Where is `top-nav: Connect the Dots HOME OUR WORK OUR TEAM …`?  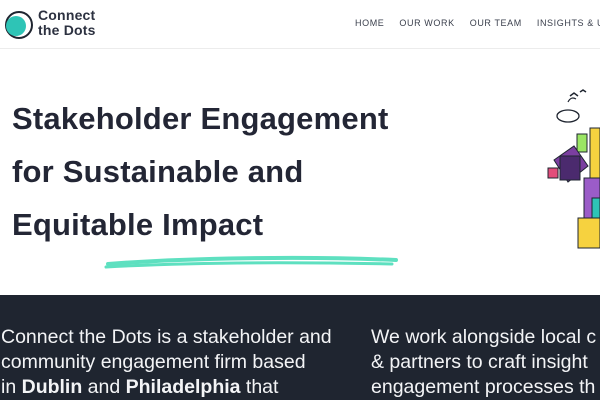 top-nav: Connect the Dots HOME OUR WORK OUR TEAM … is located at coordinates (300, 24).